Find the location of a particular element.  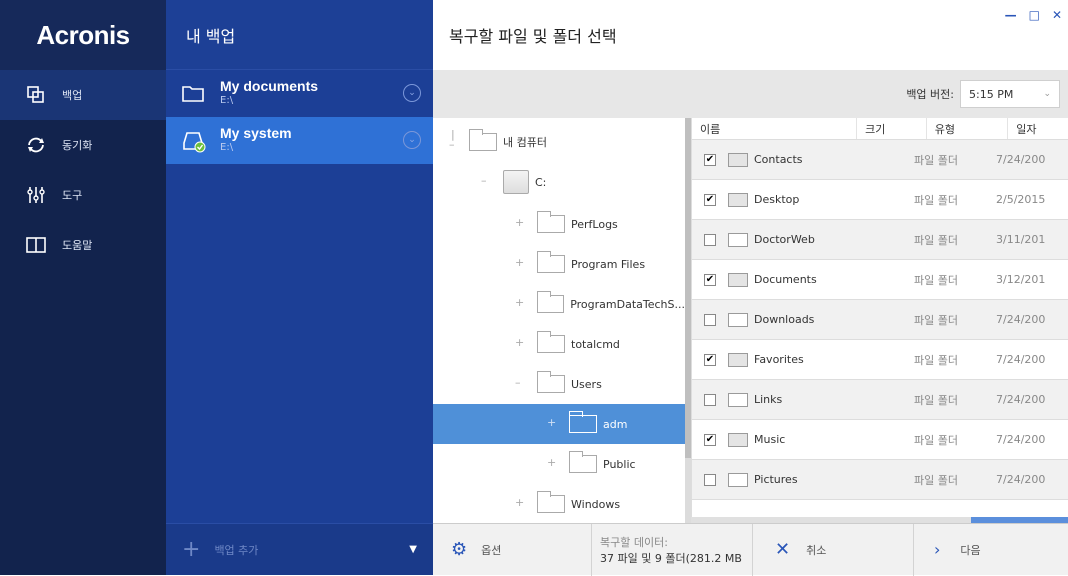

nav-item-help: 도움말 is located at coordinates (83, 245).